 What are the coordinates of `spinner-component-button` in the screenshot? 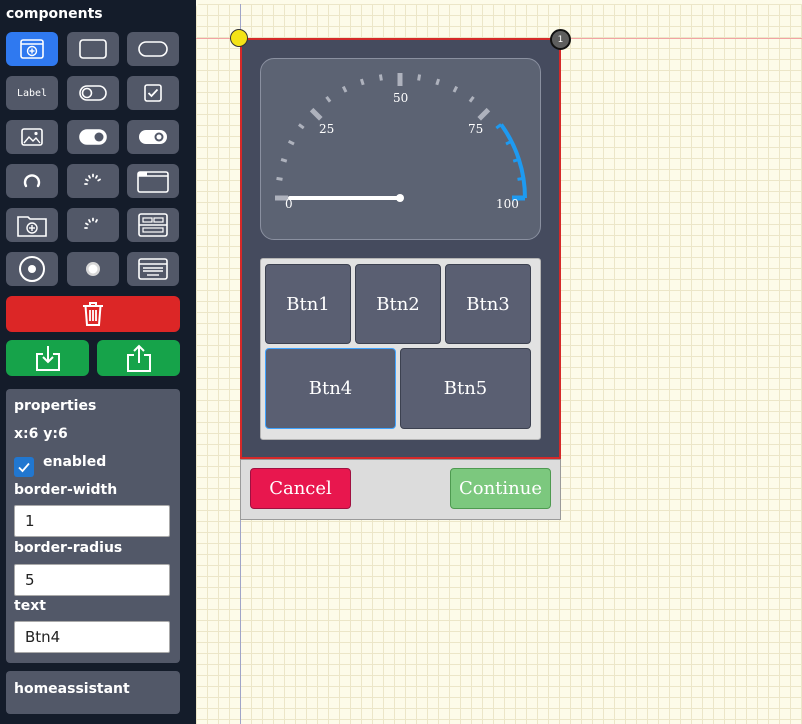 It's located at (93, 181).